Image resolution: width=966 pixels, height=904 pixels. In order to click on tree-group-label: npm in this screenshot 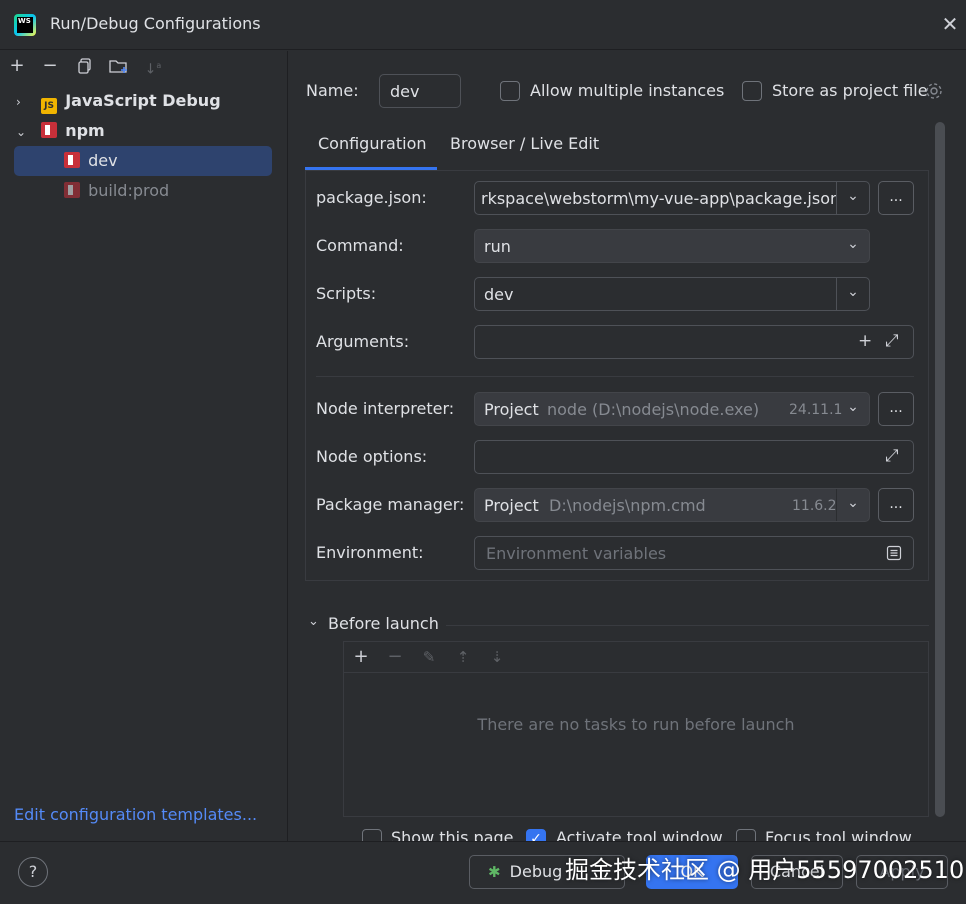, I will do `click(85, 130)`.